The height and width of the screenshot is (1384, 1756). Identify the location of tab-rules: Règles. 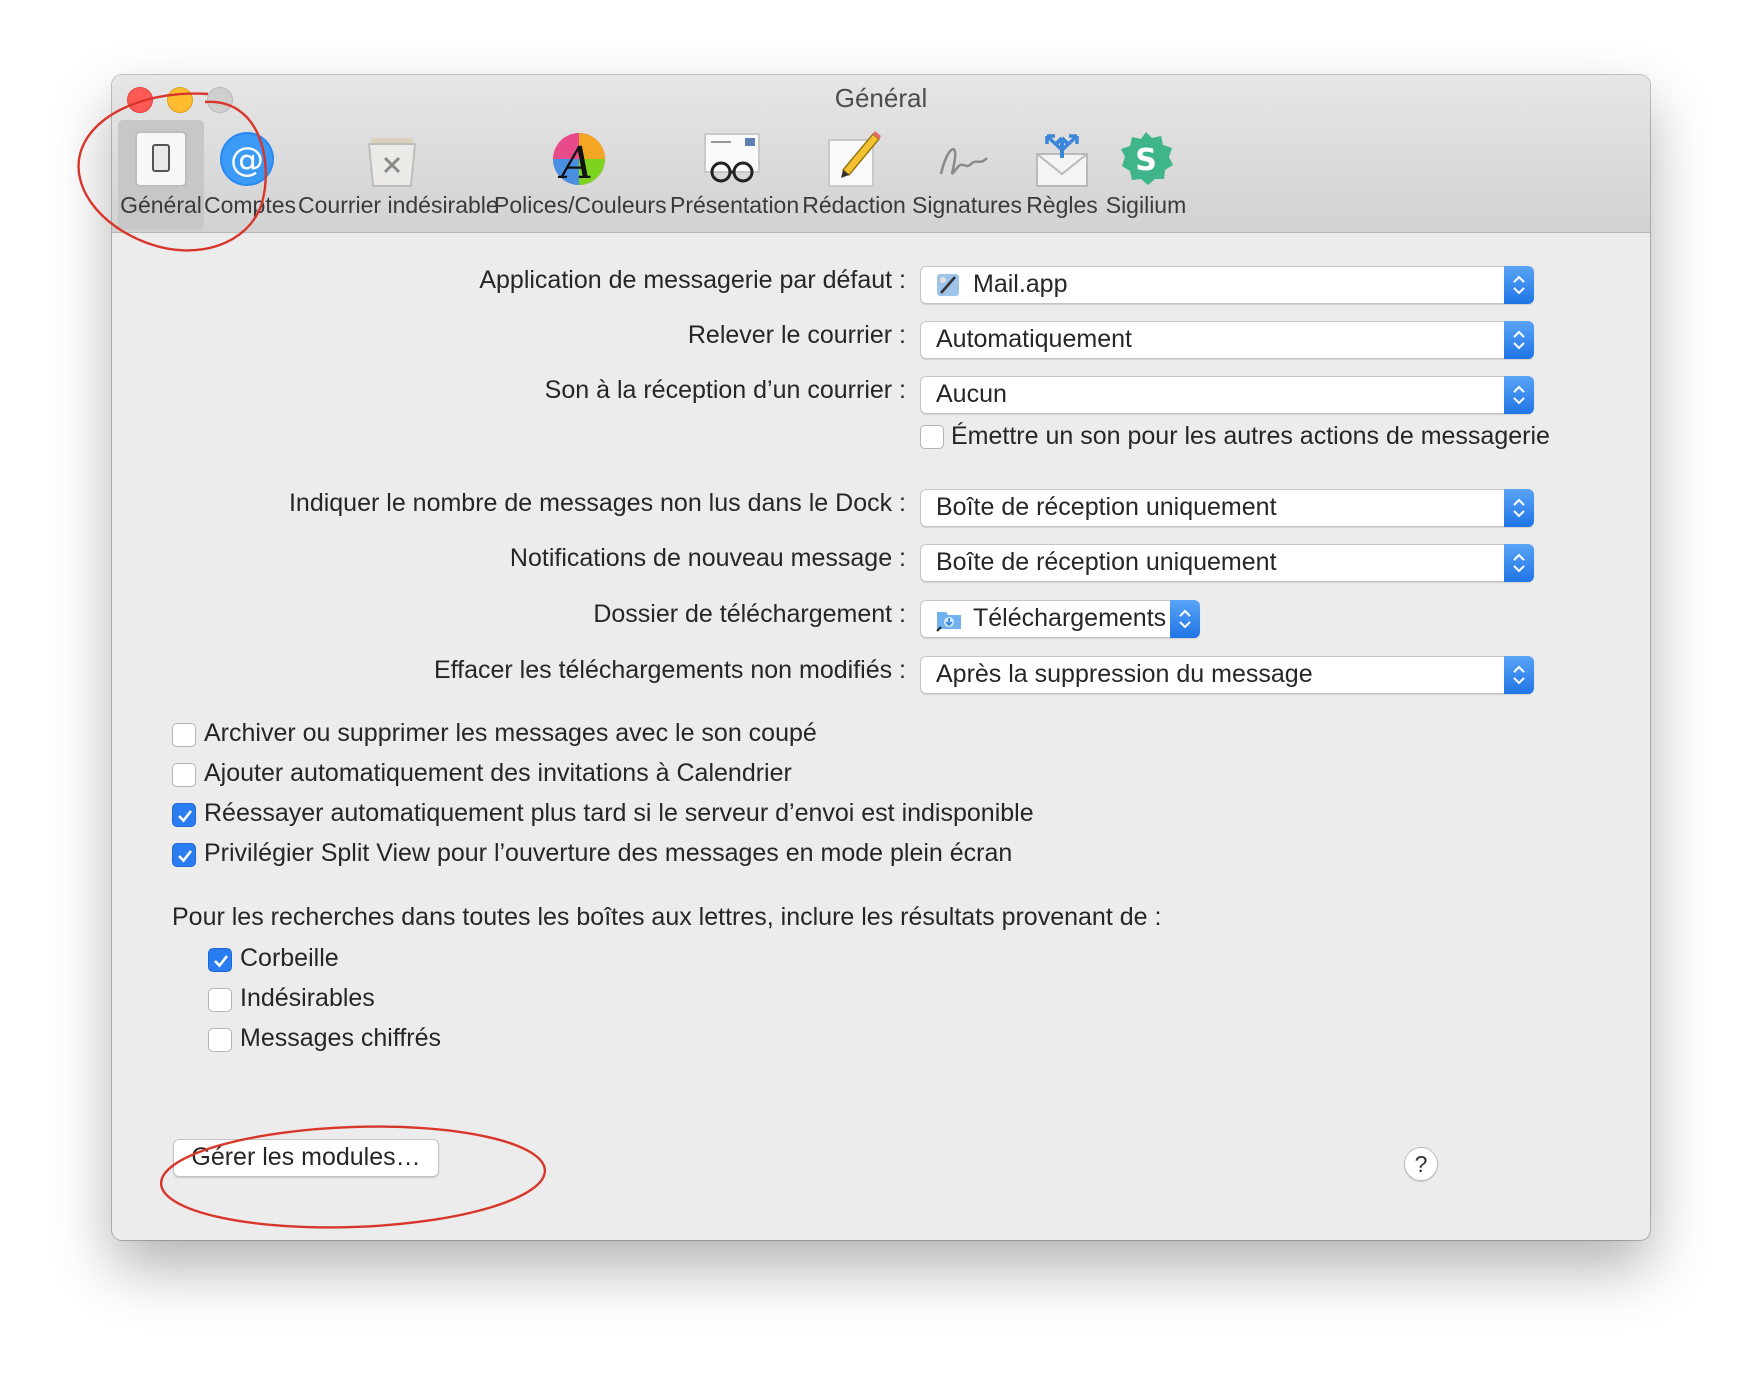
(1062, 175).